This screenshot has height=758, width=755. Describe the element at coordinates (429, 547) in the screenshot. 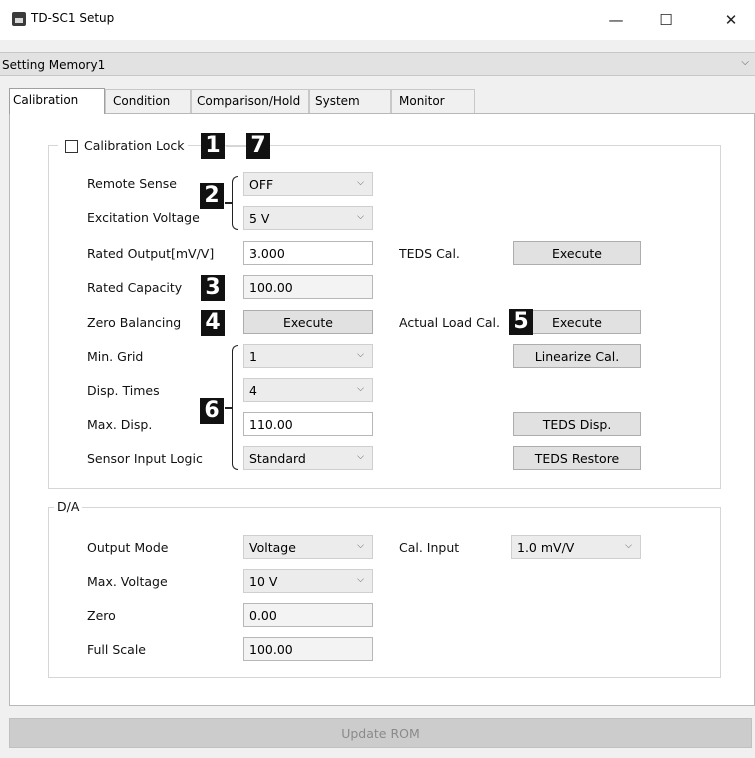

I see `cal-input-label: Cal. Input` at that location.